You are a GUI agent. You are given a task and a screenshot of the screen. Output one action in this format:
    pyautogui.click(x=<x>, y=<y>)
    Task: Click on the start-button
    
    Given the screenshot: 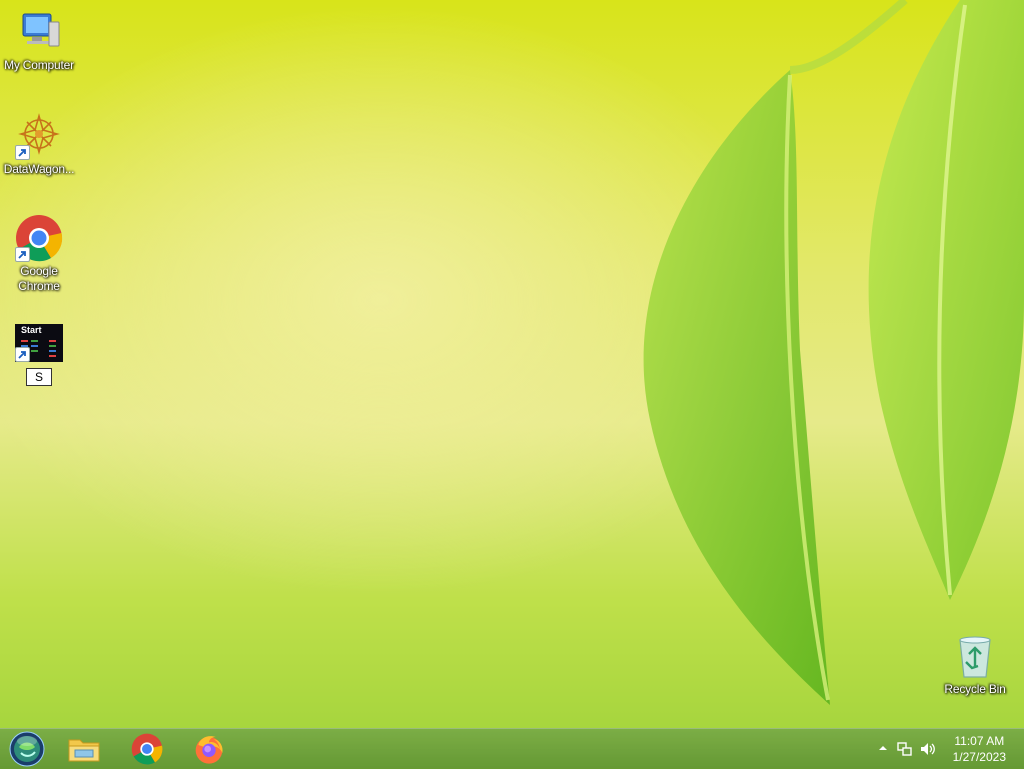 What is the action you would take?
    pyautogui.click(x=27, y=749)
    